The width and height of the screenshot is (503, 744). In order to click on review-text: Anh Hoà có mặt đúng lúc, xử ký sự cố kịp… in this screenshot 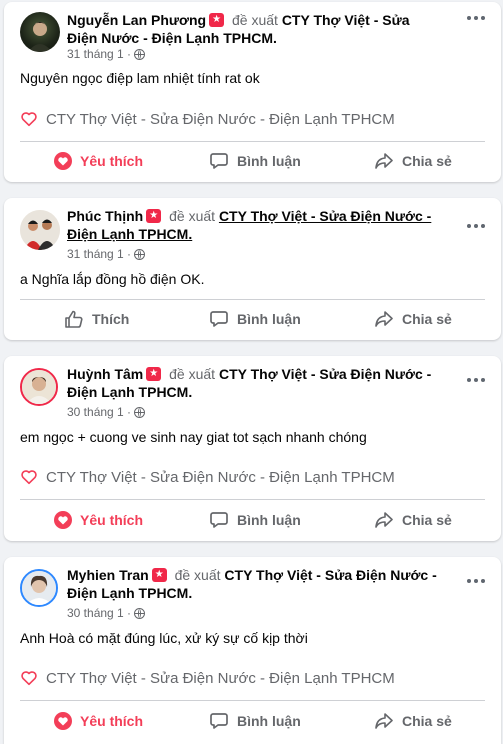, I will do `click(164, 638)`.